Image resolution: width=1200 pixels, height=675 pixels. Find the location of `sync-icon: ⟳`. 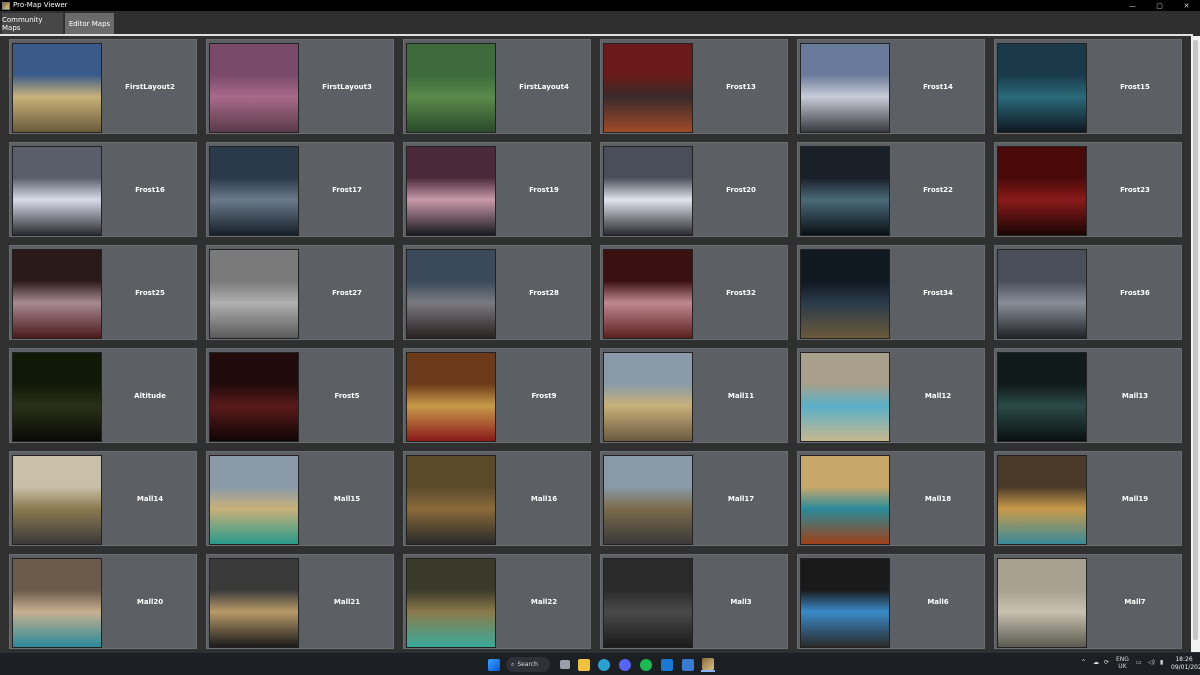

sync-icon: ⟳ is located at coordinates (1106, 662).